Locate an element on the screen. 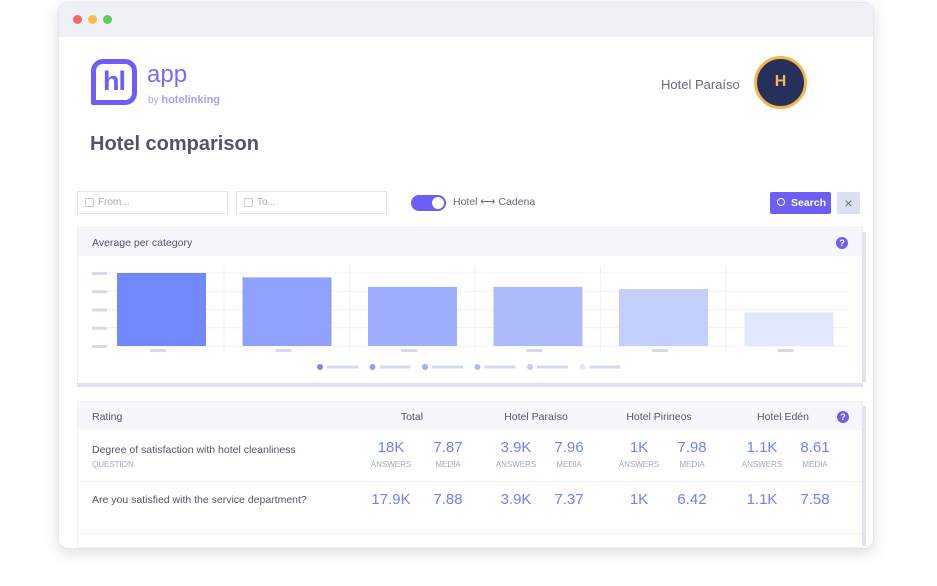 Image resolution: width=937 pixels, height=586 pixels. hotelinking-logo: hl is located at coordinates (114, 82).